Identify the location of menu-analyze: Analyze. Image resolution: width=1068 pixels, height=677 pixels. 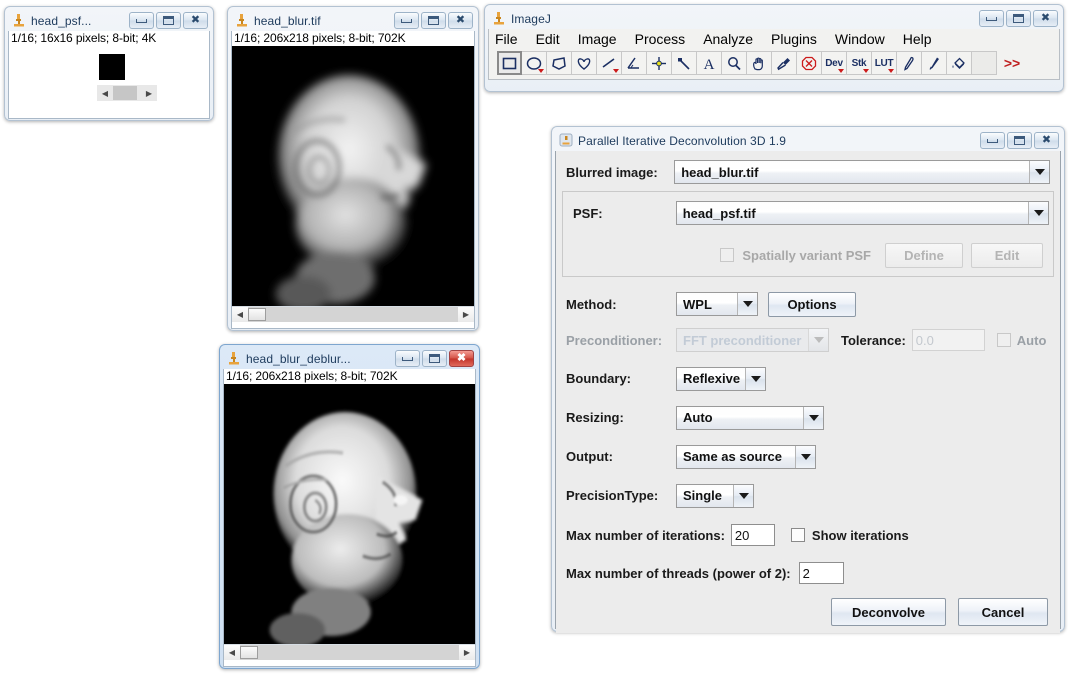
(728, 39).